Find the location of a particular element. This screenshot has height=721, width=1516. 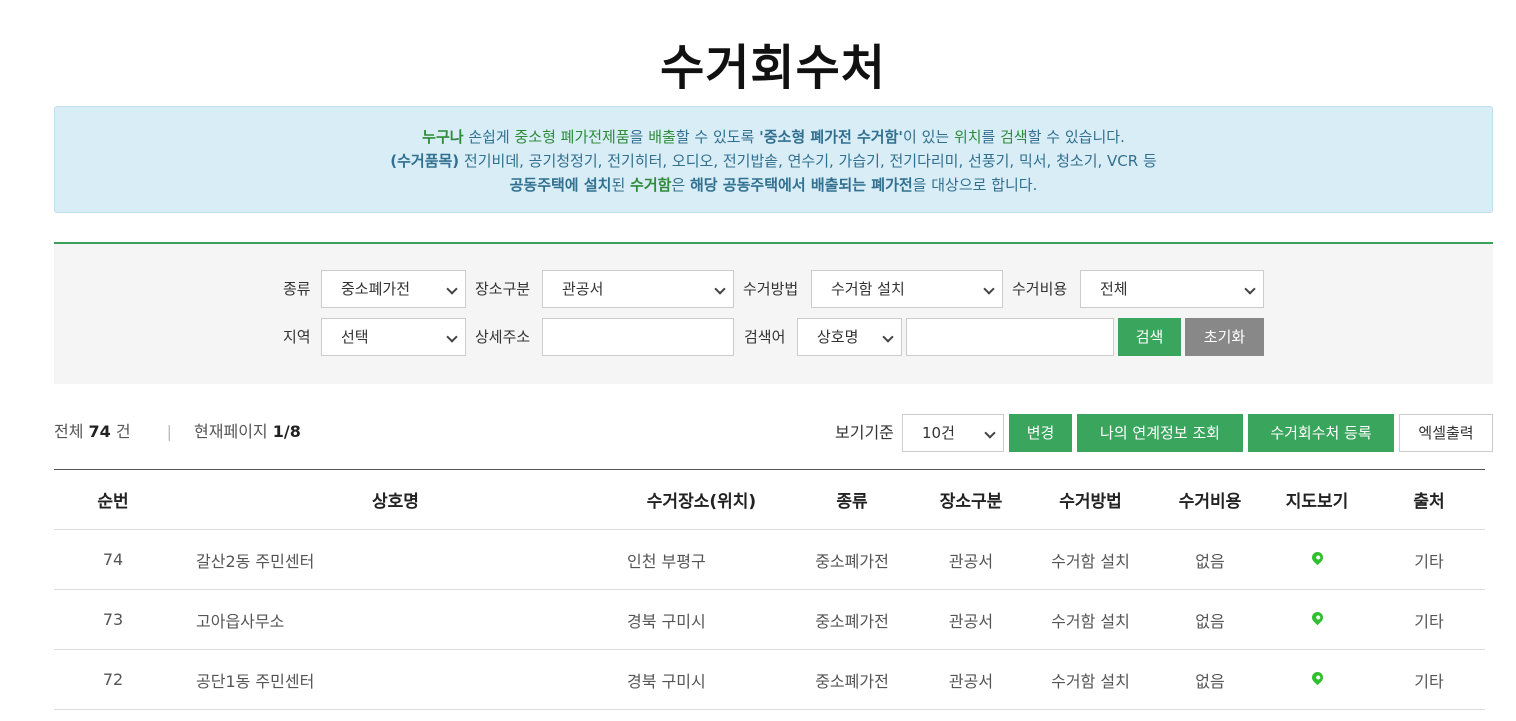

header-place: 장소구분 is located at coordinates (971, 499).